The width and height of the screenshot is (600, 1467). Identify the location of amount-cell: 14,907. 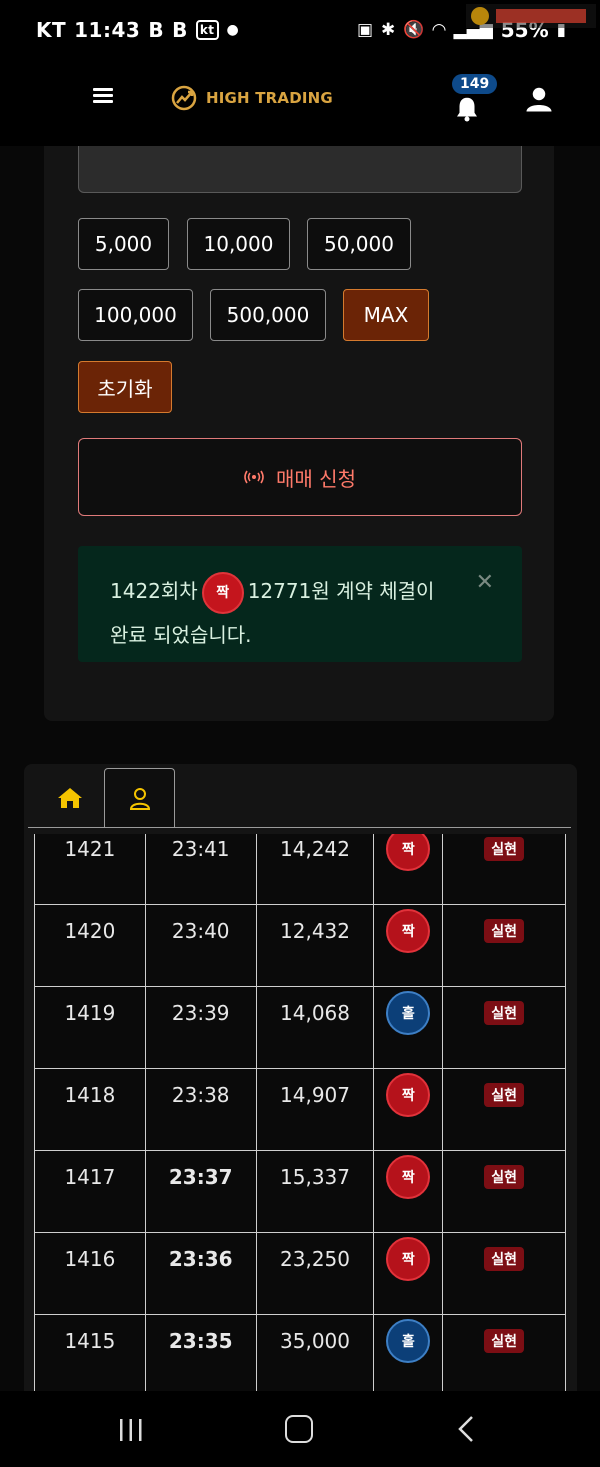
(315, 1109).